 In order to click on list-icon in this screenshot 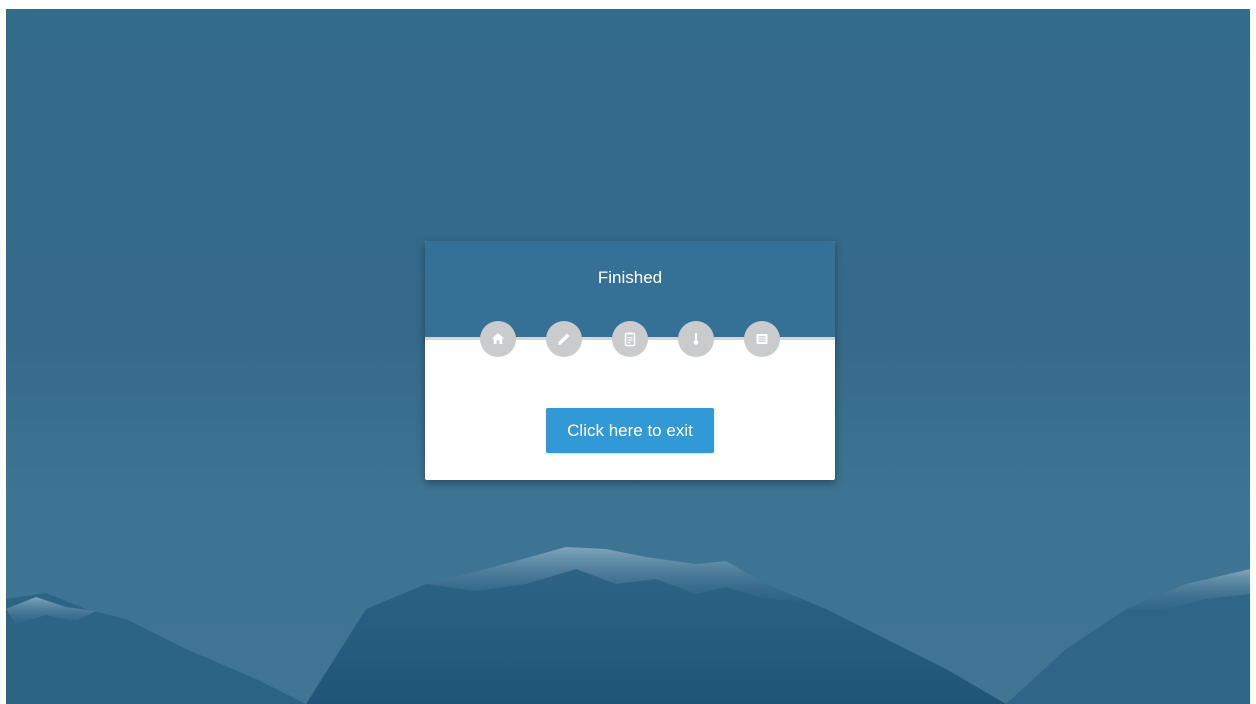, I will do `click(762, 339)`.